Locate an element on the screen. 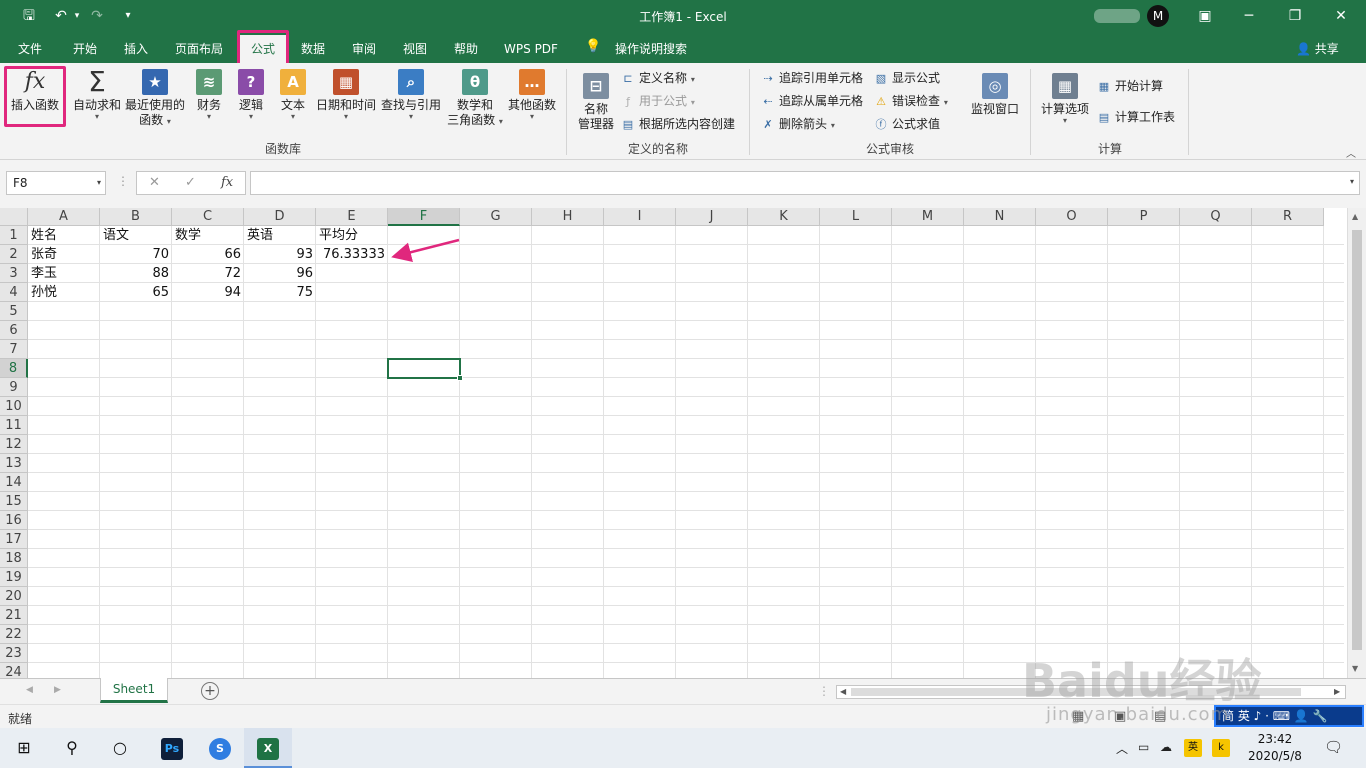 Image resolution: width=1366 pixels, height=768 pixels. cell-b1: 语文 is located at coordinates (136, 235).